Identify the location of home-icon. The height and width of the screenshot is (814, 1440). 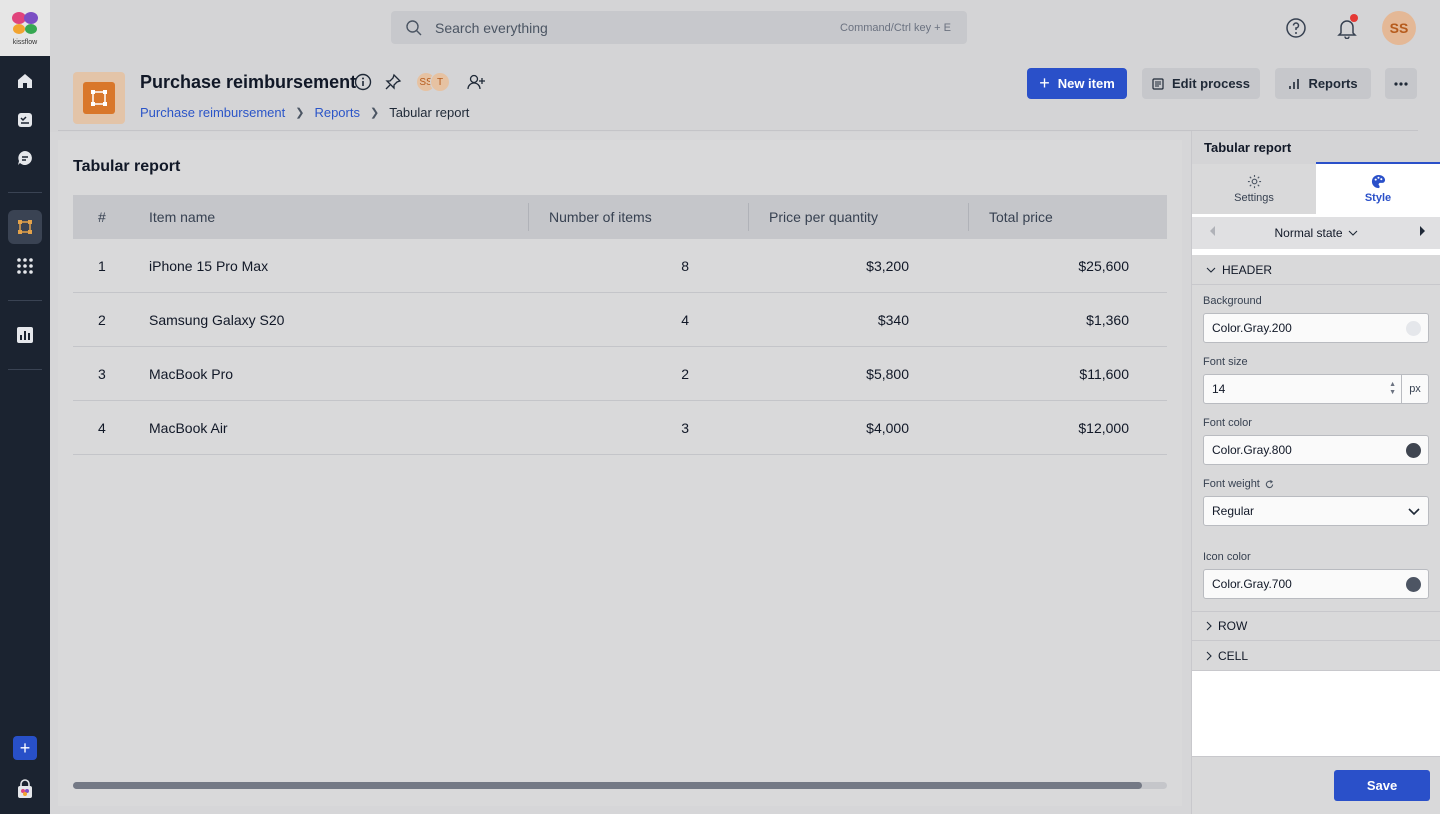
(25, 81).